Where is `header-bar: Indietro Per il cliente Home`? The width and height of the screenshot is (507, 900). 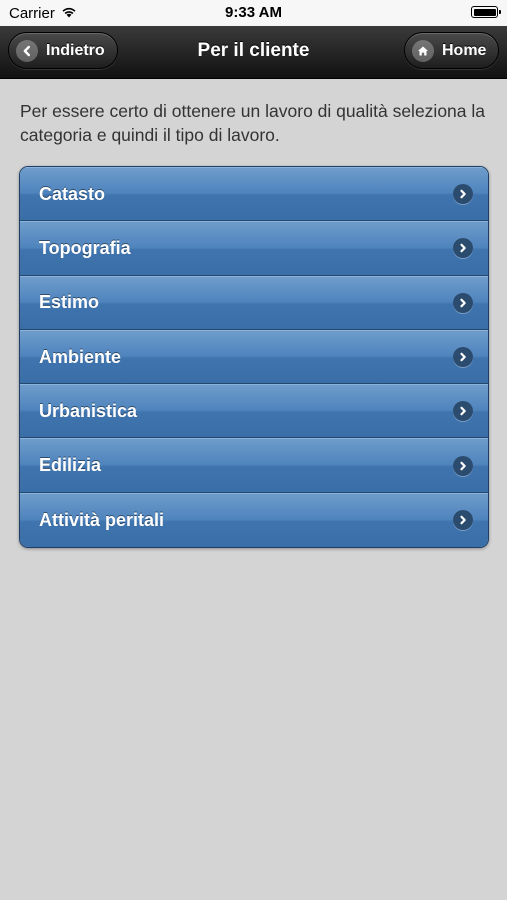 header-bar: Indietro Per il cliente Home is located at coordinates (253, 52).